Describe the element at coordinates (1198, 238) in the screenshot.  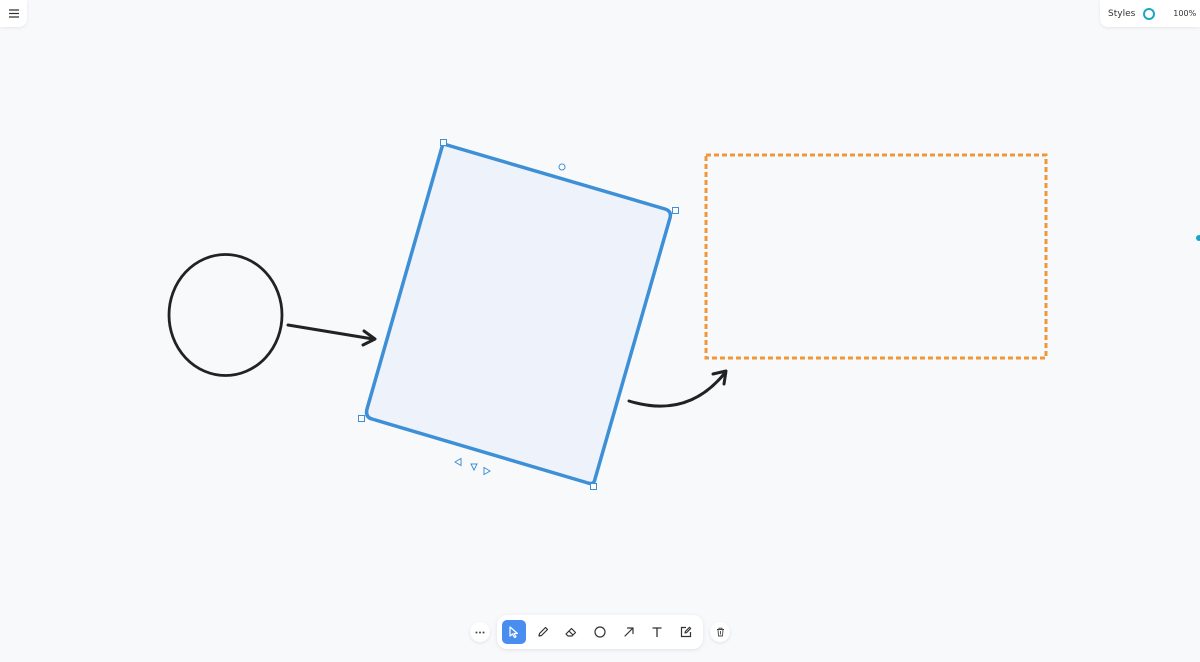
I see `collaborator-indicator` at that location.